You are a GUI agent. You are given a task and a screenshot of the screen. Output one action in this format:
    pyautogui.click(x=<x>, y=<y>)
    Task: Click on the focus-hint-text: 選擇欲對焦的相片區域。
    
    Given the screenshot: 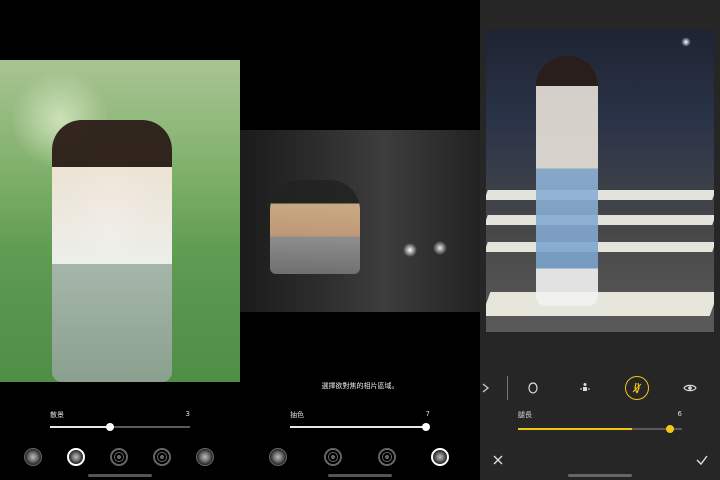 What is the action you would take?
    pyautogui.click(x=360, y=386)
    